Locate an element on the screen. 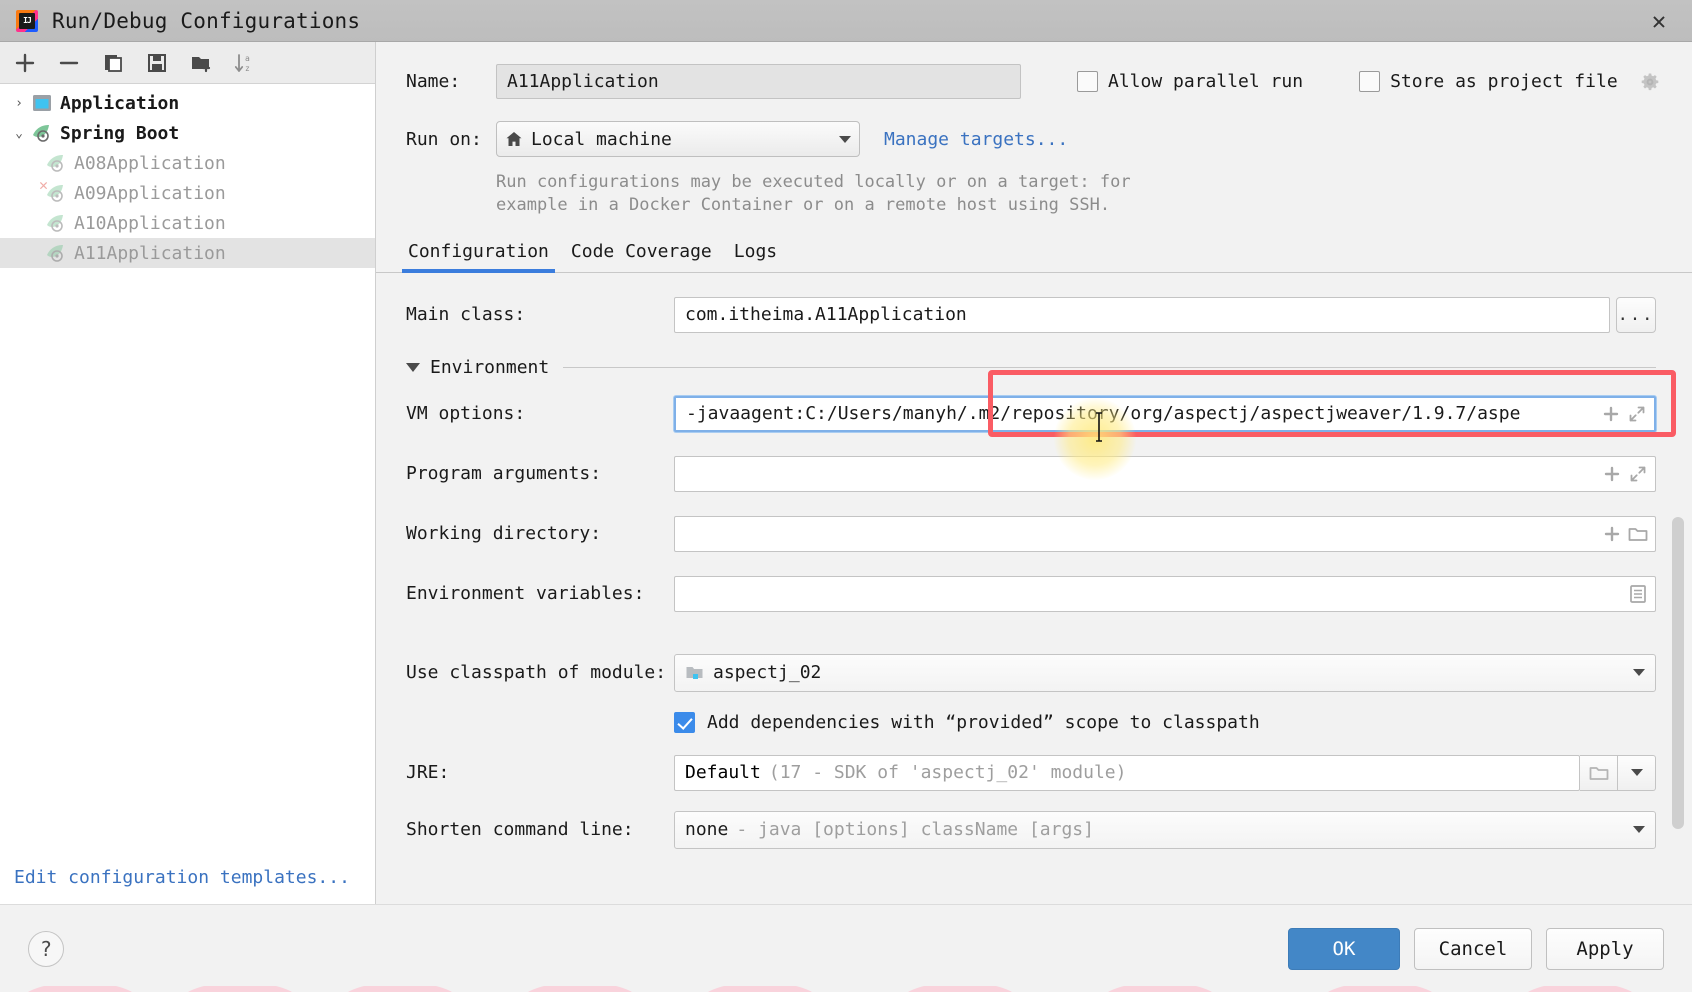 Image resolution: width=1692 pixels, height=992 pixels. tree-node-a10application: A10Application is located at coordinates (187, 223).